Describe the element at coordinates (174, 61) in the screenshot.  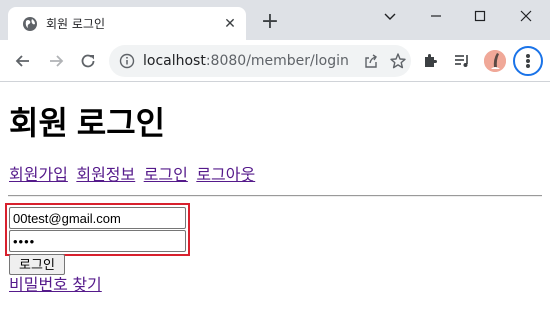
I see `url-host: localhost` at that location.